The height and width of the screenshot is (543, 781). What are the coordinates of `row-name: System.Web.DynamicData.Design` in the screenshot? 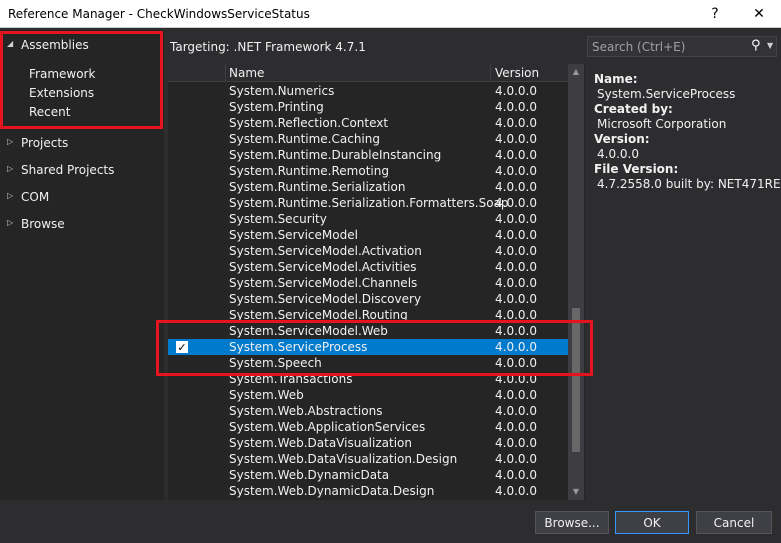 It's located at (332, 491).